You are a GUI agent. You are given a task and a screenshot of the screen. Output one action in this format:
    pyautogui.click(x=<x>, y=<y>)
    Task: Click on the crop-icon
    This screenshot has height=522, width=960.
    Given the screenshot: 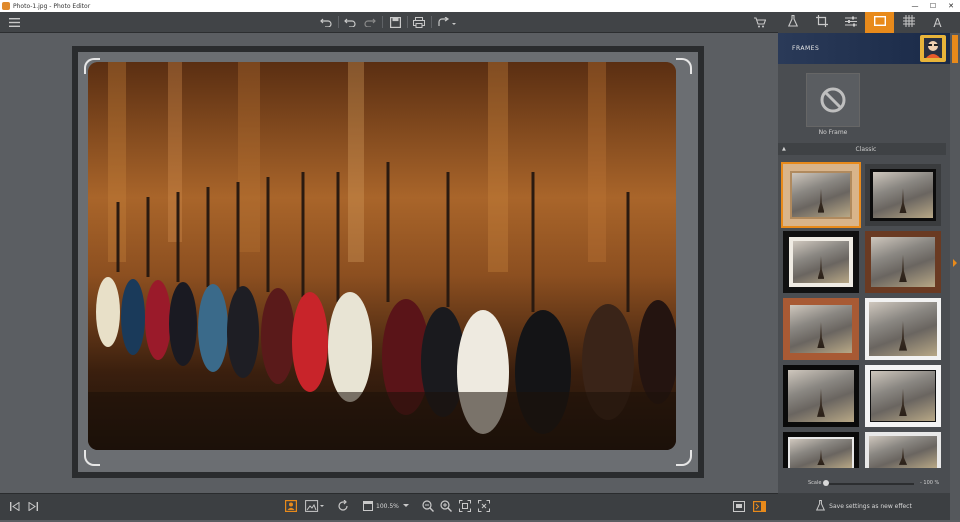 What is the action you would take?
    pyautogui.click(x=821, y=22)
    